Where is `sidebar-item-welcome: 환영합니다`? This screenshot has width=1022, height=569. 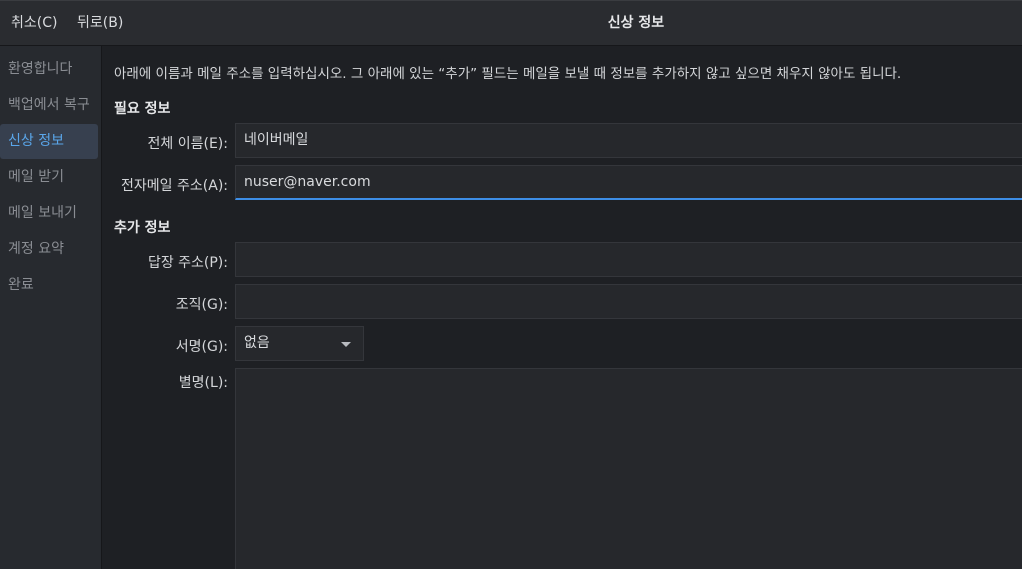
sidebar-item-welcome: 환영합니다 is located at coordinates (49, 69).